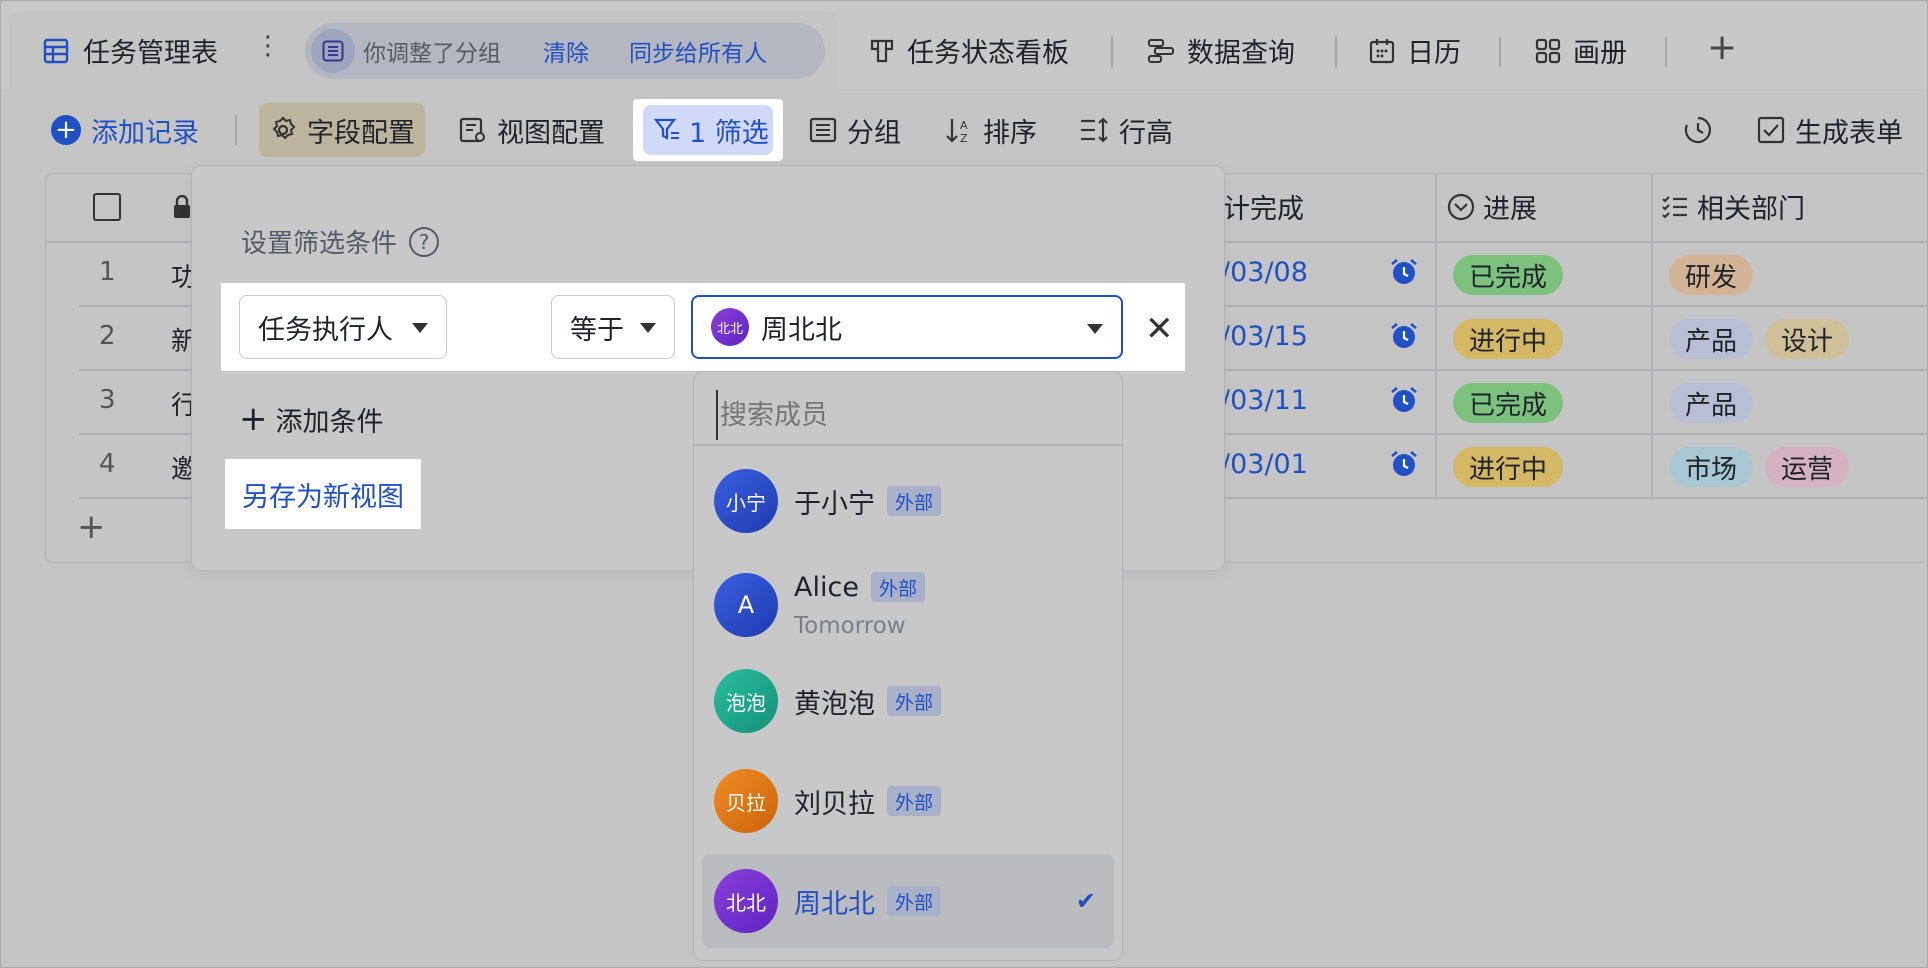  What do you see at coordinates (859, 605) in the screenshot?
I see `member-info: Alice 外部 Tomorrow` at bounding box center [859, 605].